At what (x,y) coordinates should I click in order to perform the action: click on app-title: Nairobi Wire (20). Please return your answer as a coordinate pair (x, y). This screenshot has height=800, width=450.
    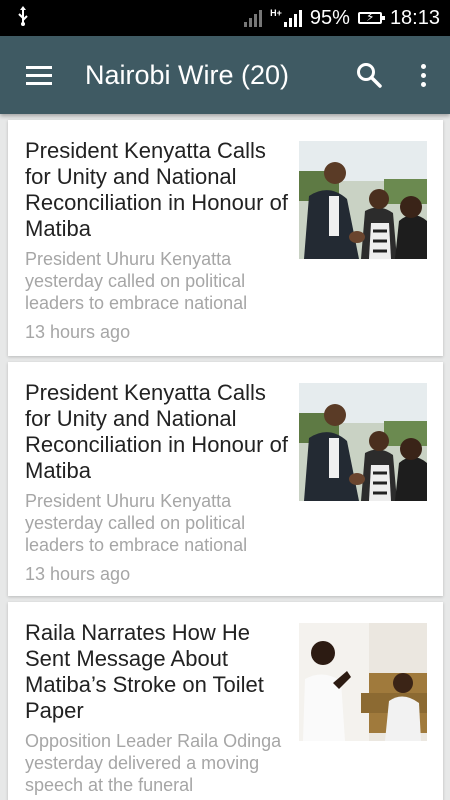
    Looking at the image, I should click on (187, 74).